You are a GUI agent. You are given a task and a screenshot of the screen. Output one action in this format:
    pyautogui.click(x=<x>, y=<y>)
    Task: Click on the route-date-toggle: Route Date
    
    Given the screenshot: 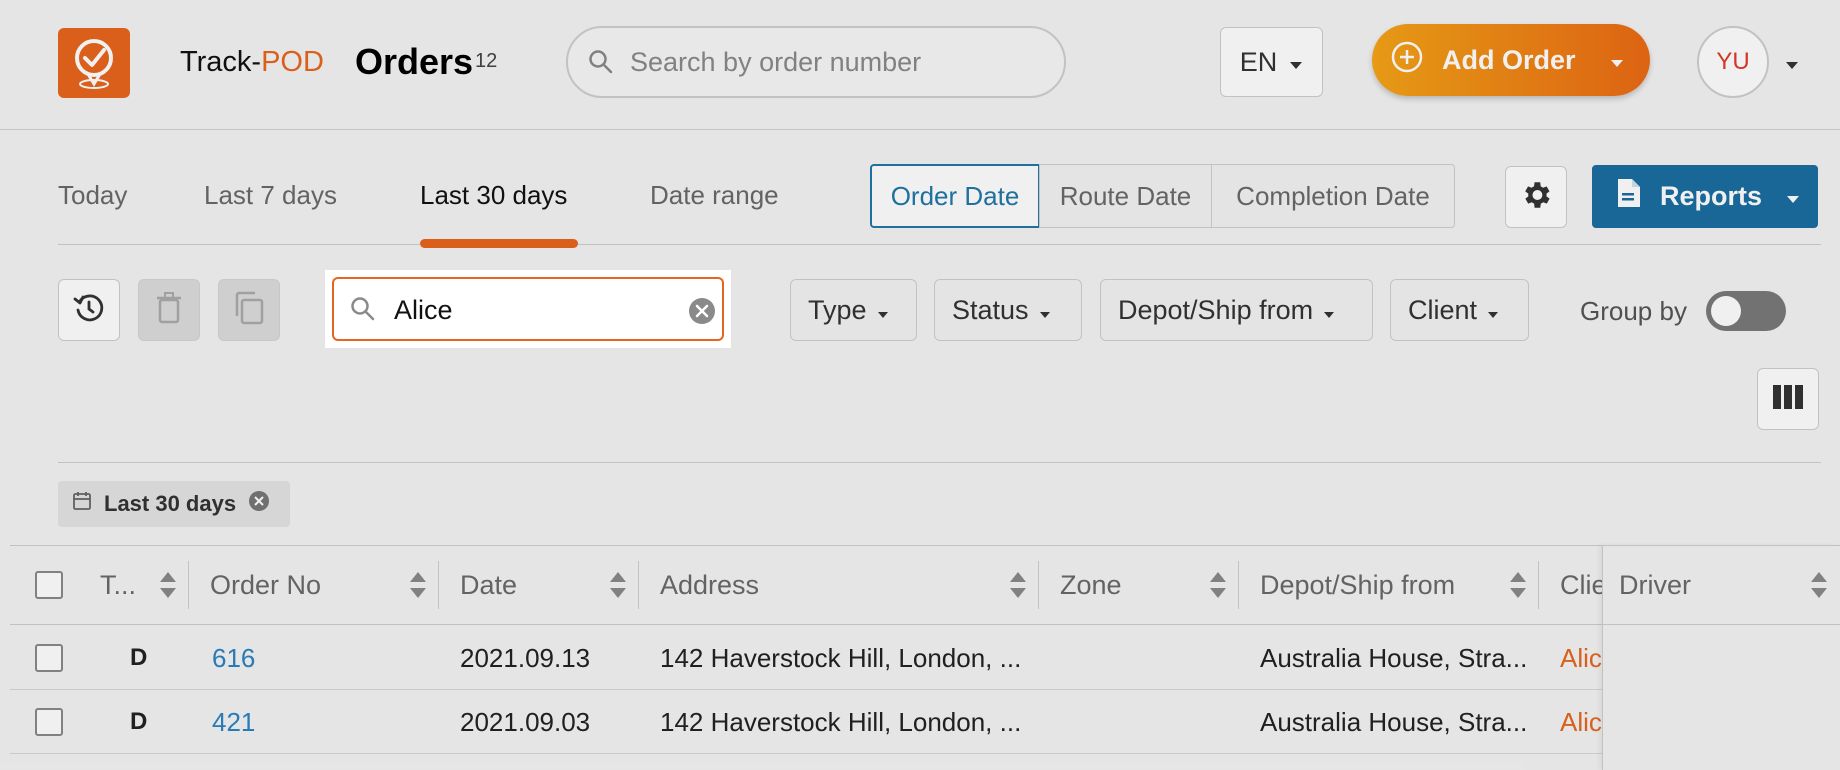 What is the action you would take?
    pyautogui.click(x=1125, y=196)
    